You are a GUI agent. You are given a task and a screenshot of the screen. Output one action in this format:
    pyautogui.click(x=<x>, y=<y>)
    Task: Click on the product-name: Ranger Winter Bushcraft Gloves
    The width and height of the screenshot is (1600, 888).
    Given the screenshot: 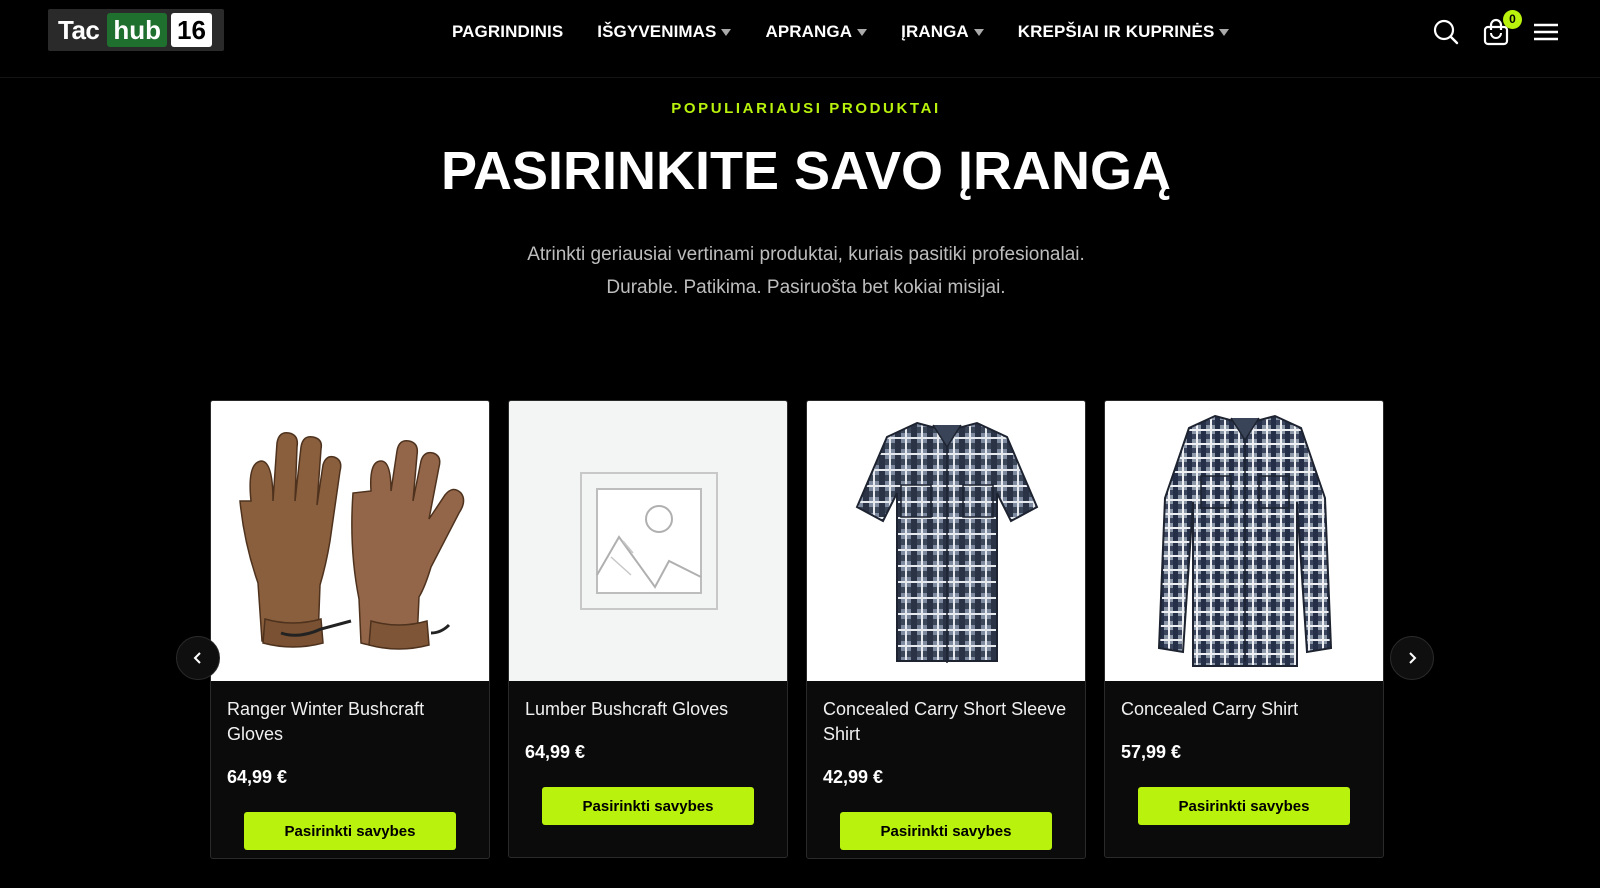 What is the action you would take?
    pyautogui.click(x=350, y=722)
    